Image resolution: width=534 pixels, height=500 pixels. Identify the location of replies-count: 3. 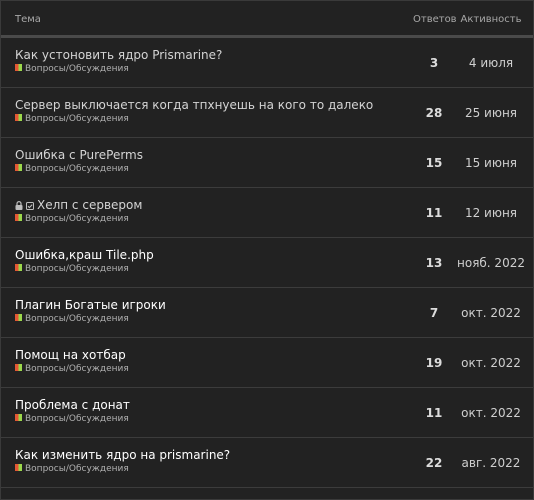
(434, 63).